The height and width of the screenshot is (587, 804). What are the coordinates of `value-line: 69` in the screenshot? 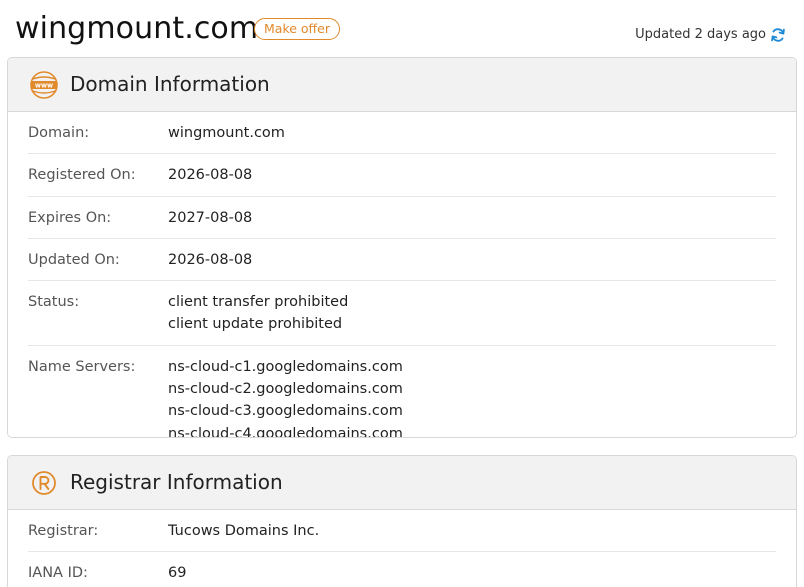 It's located at (177, 573).